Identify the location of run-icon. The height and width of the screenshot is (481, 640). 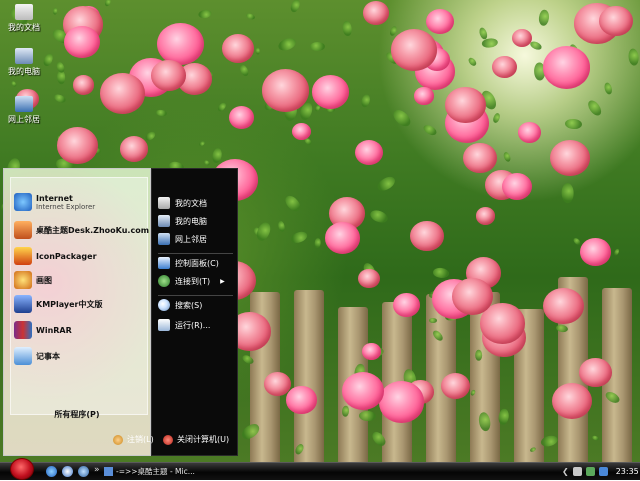
(164, 325).